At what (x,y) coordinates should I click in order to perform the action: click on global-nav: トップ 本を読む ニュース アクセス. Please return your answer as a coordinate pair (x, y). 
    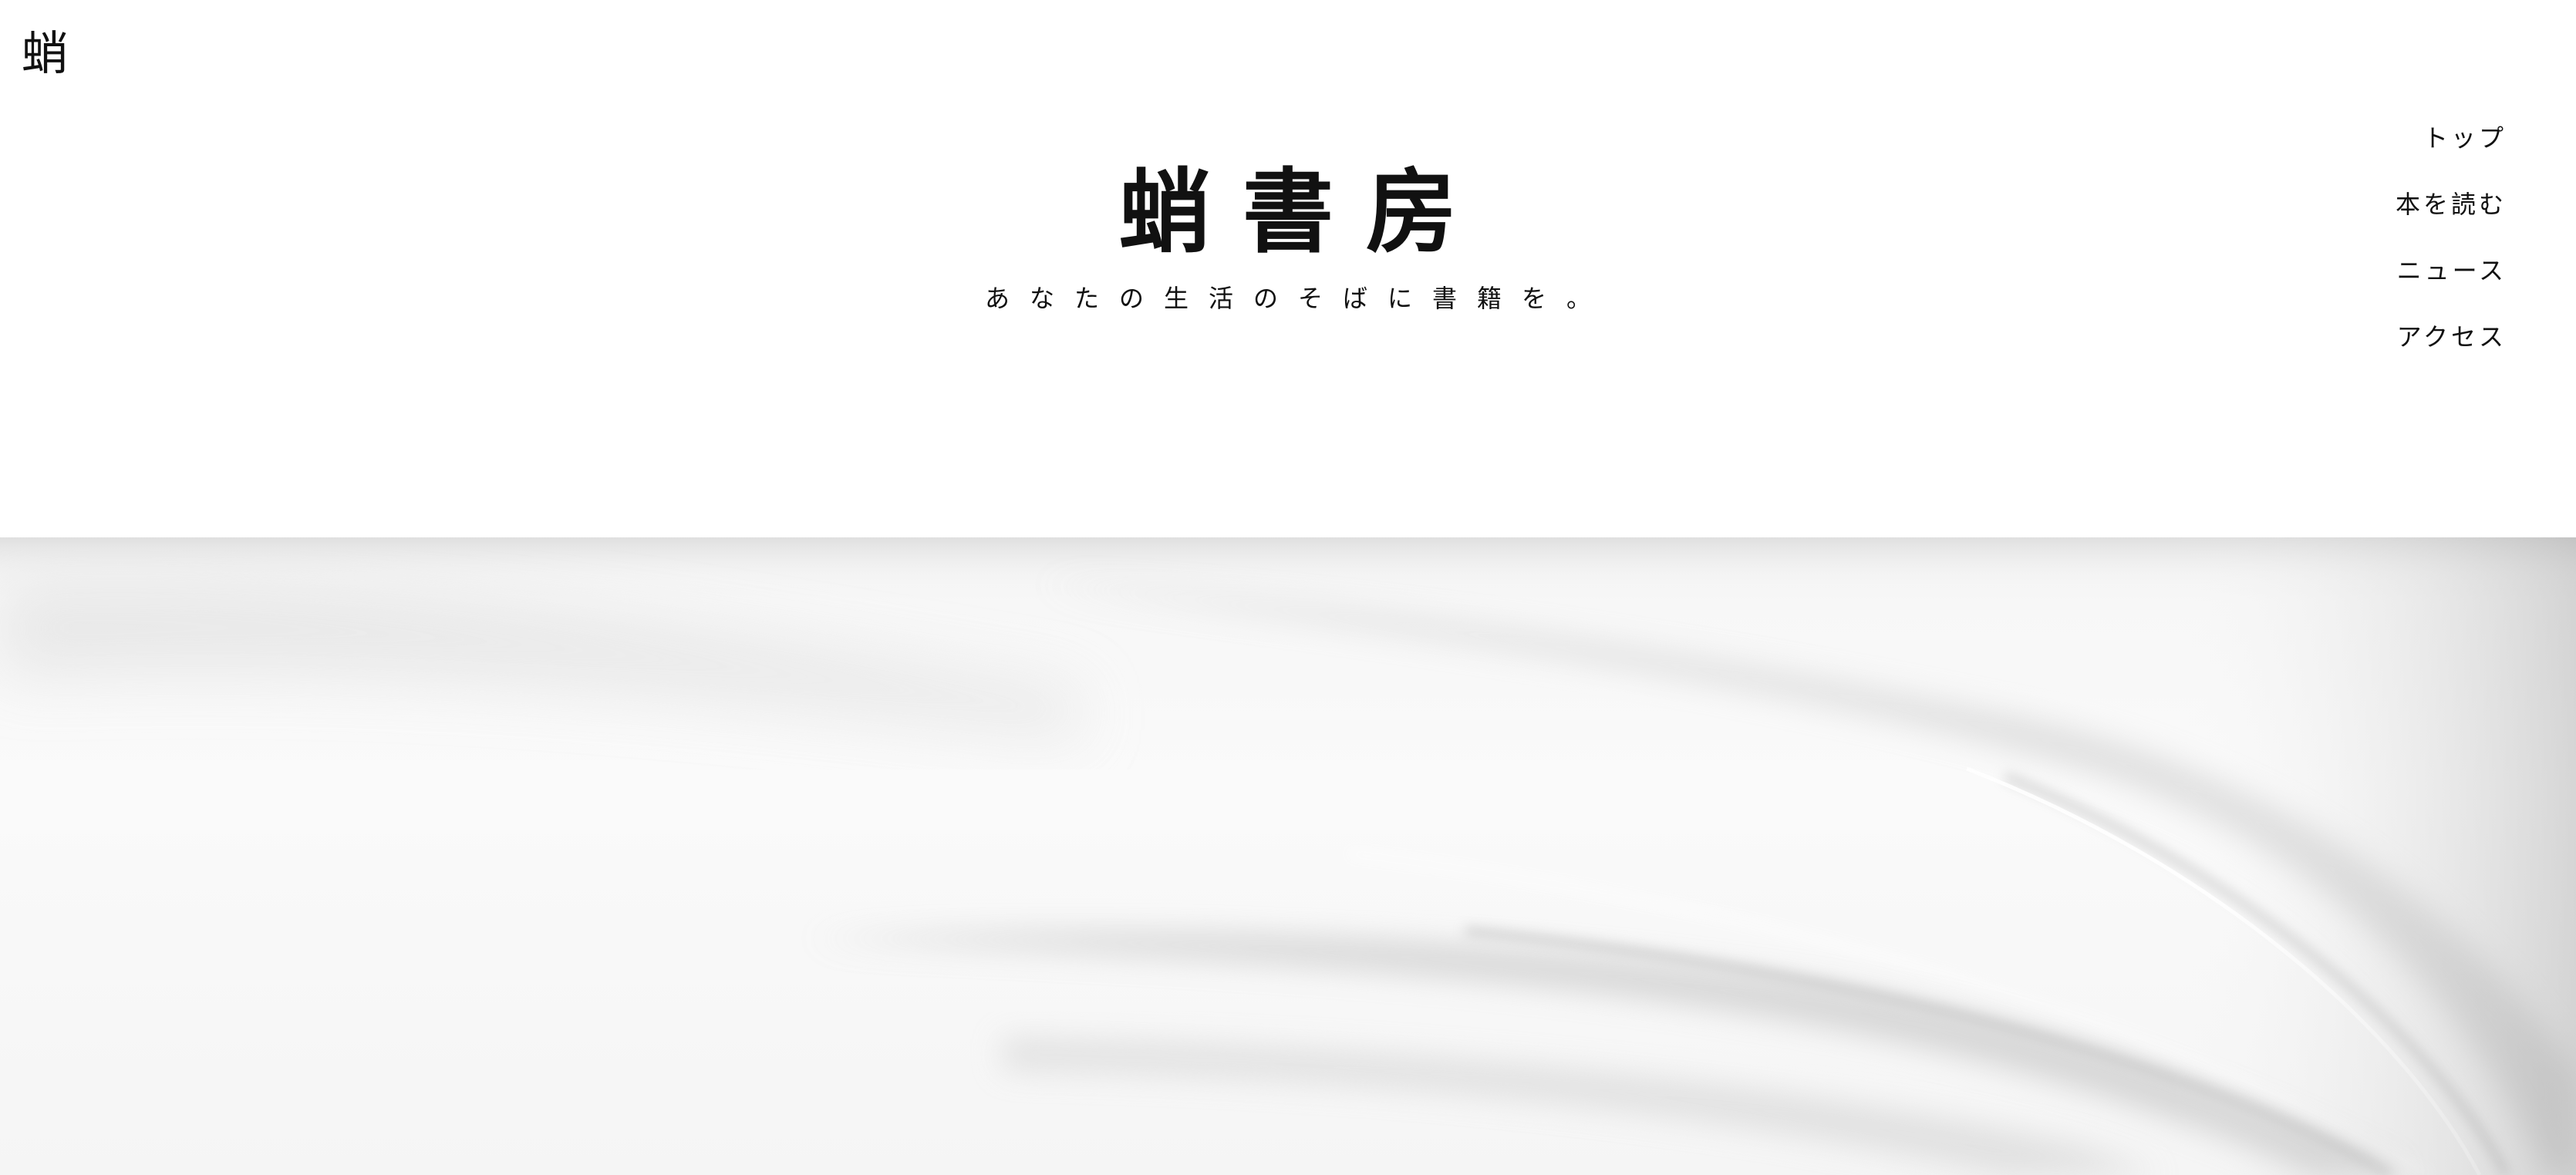
    Looking at the image, I should click on (2406, 249).